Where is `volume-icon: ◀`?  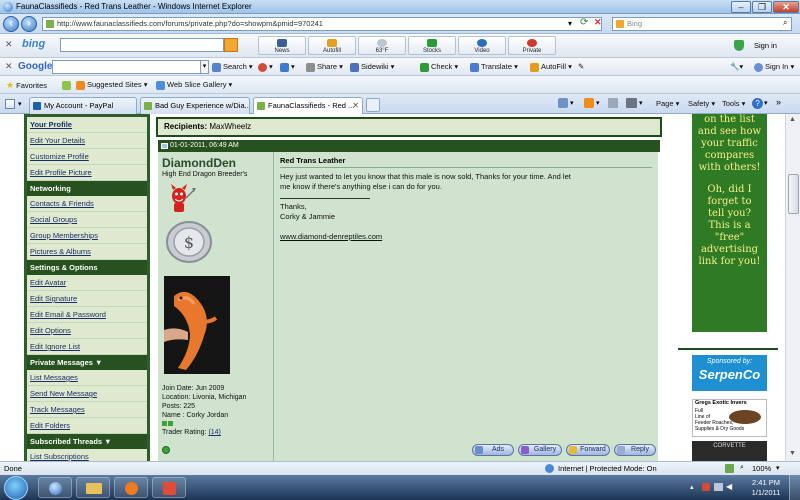 volume-icon: ◀ is located at coordinates (729, 486).